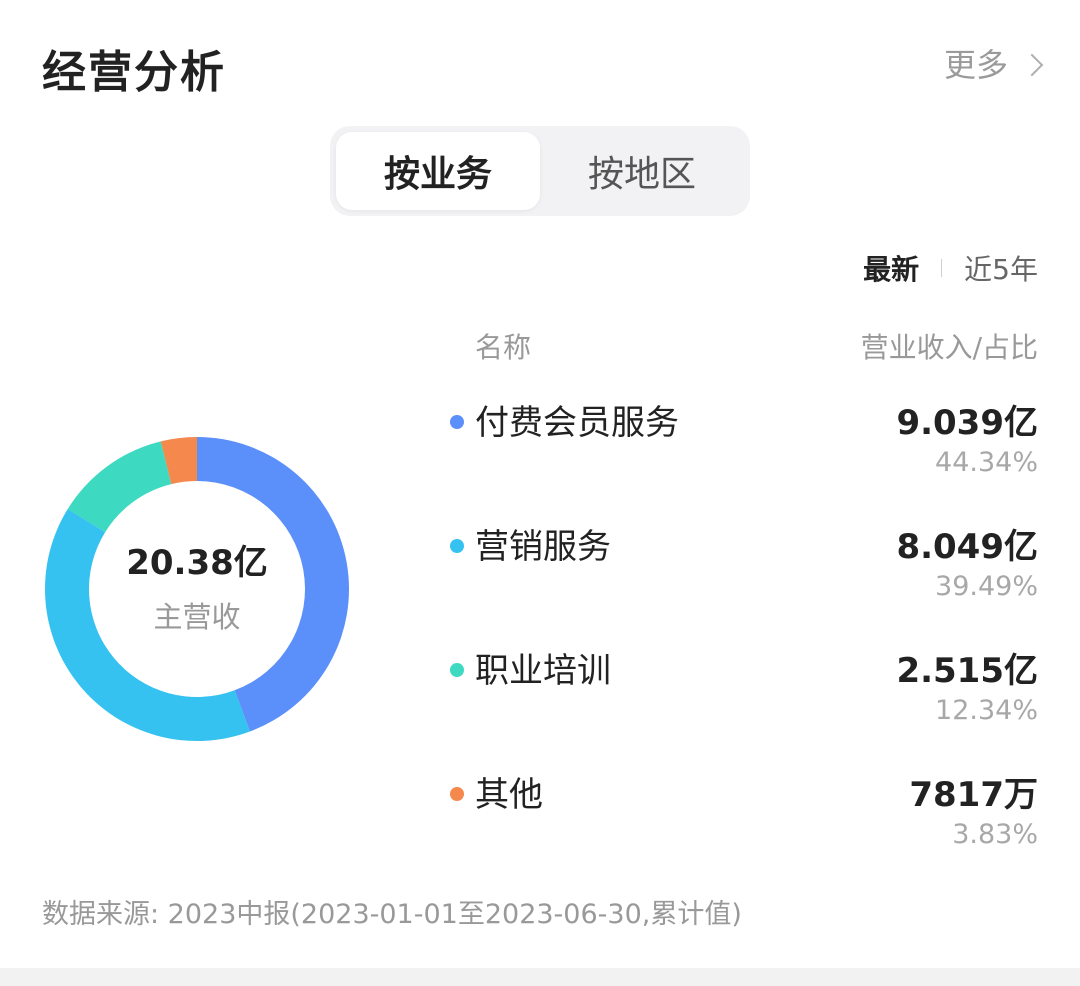  I want to click on period-5-years: 近5年, so click(1001, 268).